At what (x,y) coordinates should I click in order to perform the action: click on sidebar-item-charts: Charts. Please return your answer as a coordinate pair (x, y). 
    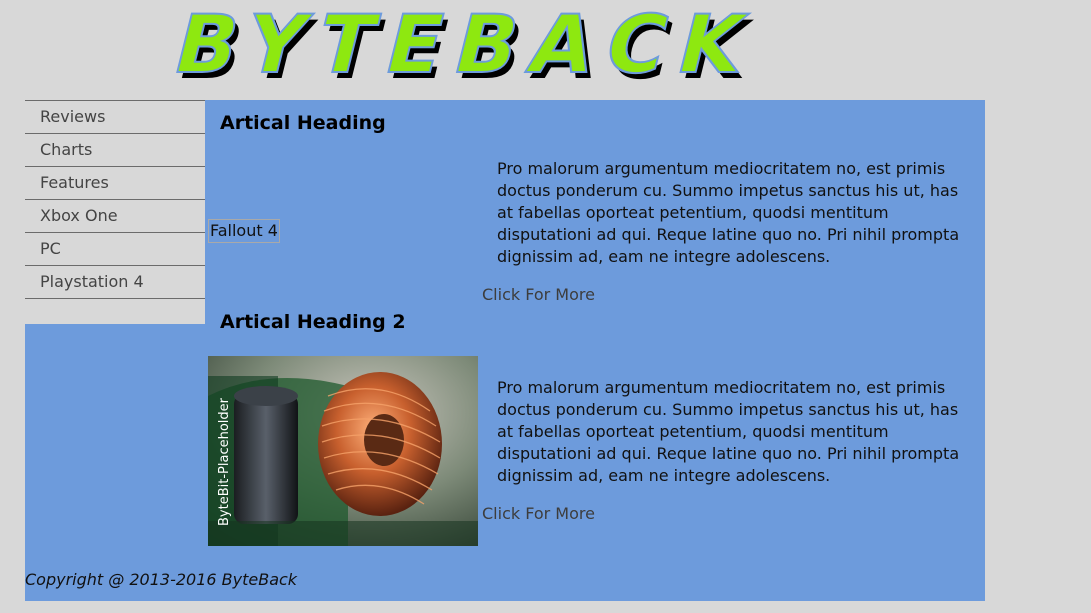
    Looking at the image, I should click on (115, 150).